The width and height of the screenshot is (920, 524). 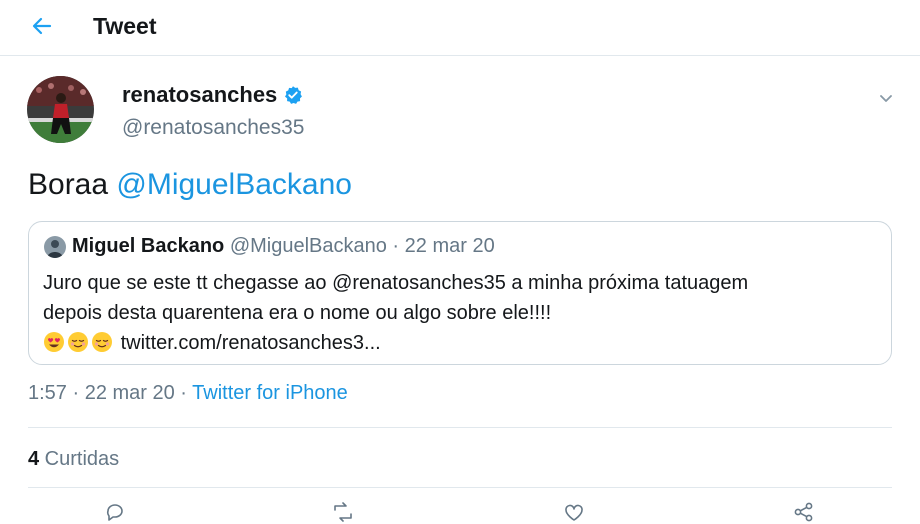 I want to click on like-icon, so click(x=574, y=512).